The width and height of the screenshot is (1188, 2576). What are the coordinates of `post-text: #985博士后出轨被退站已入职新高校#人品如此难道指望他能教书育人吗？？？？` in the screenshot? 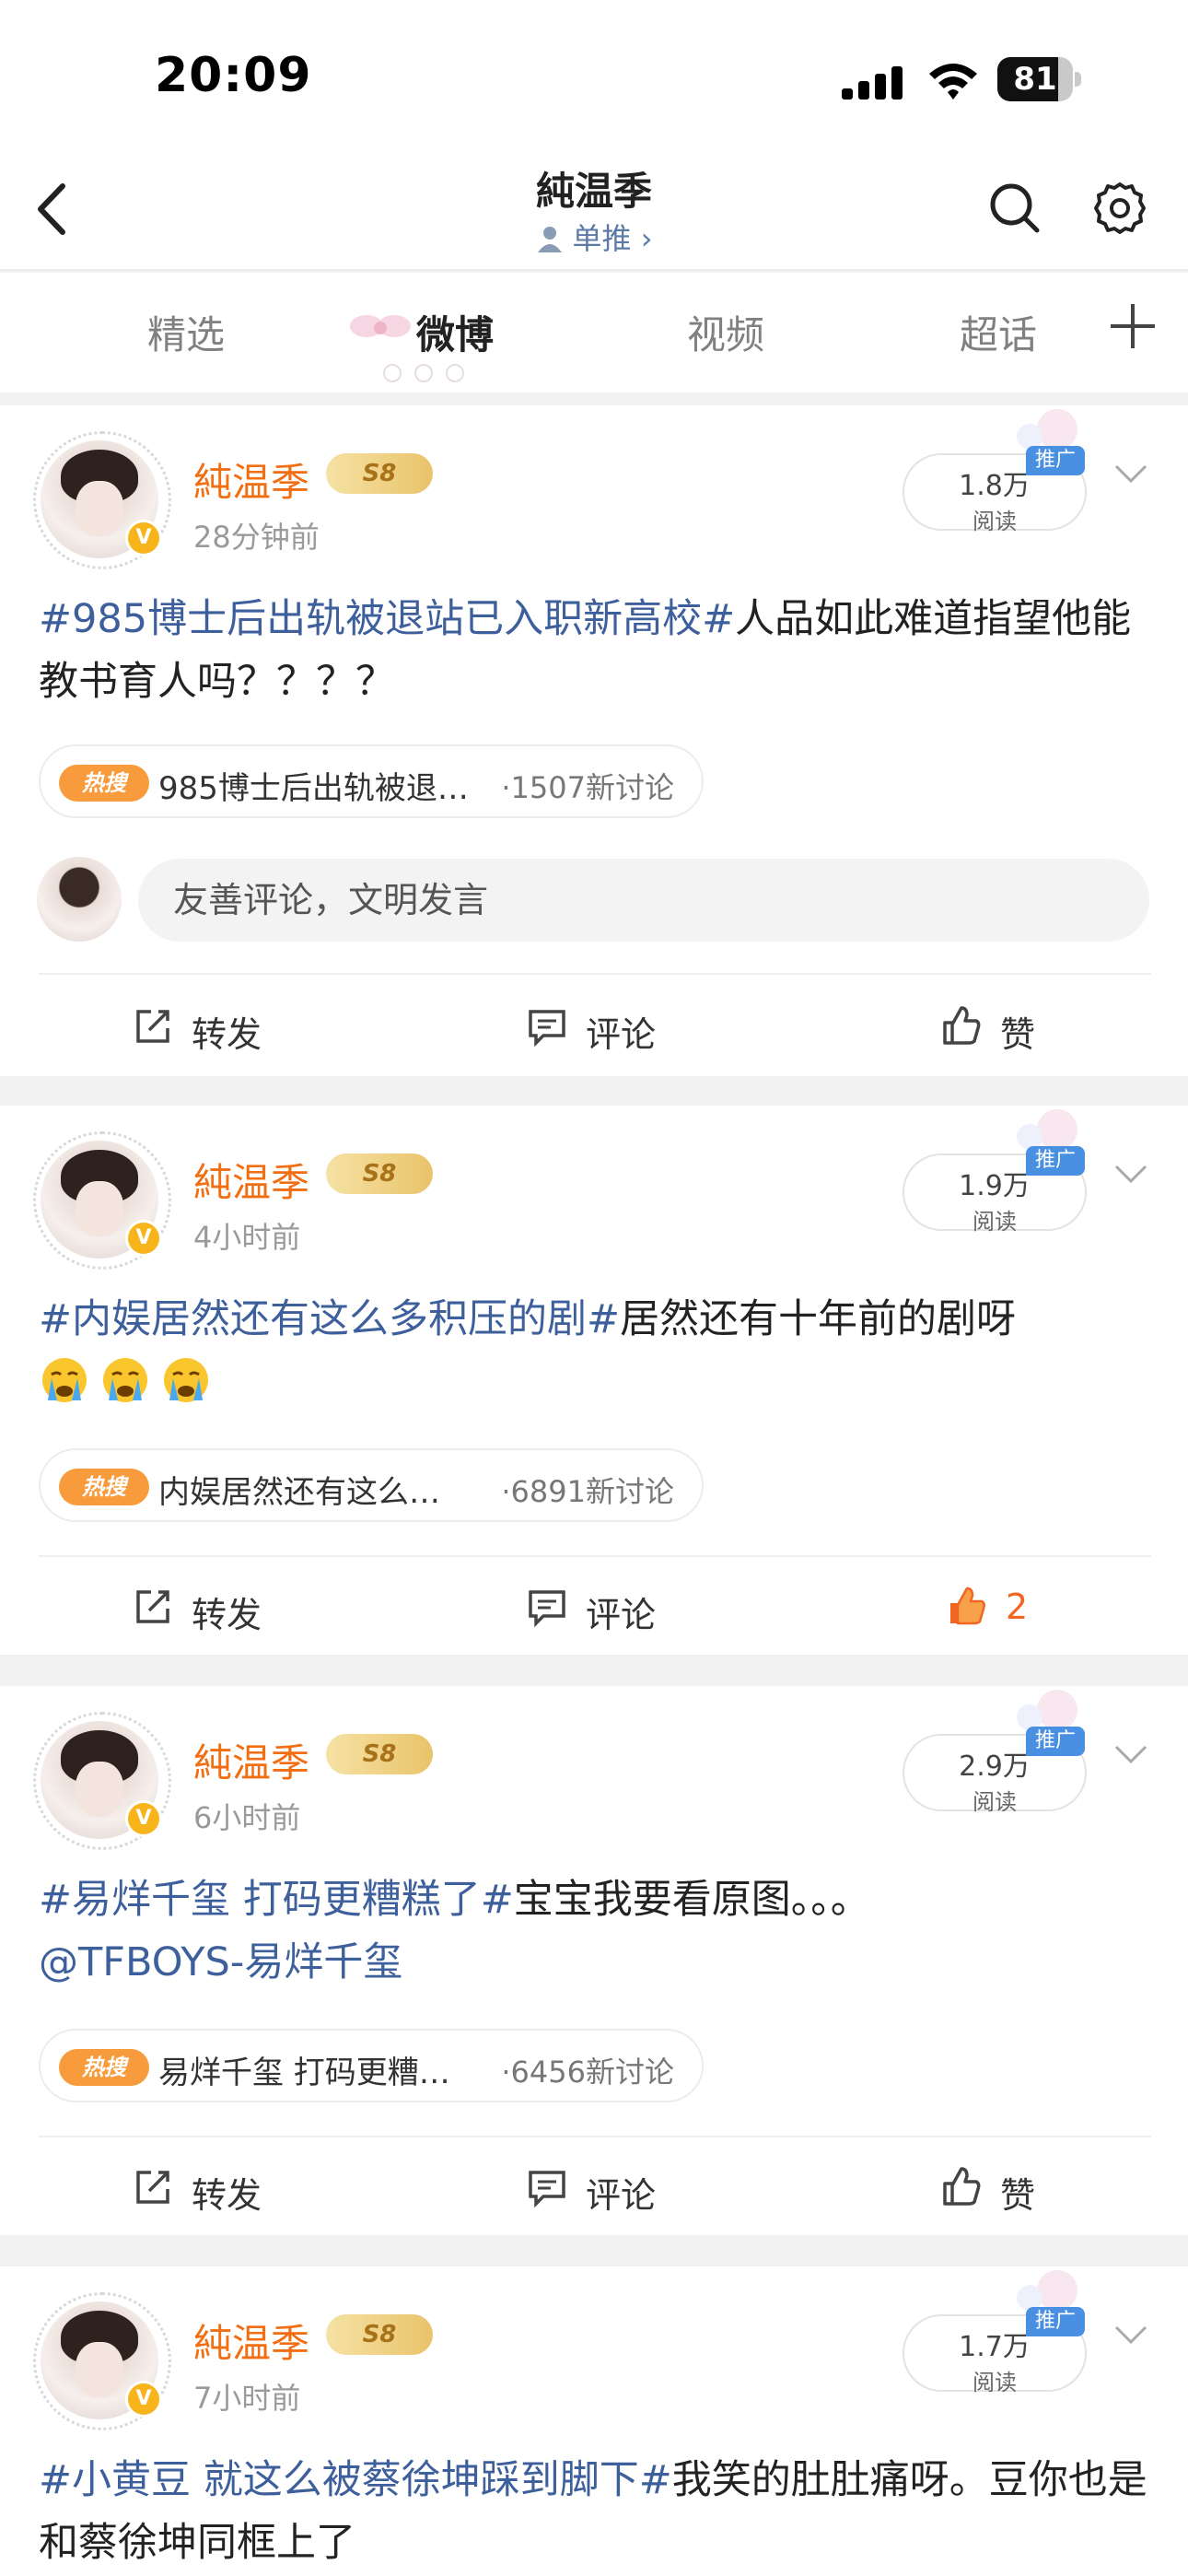 It's located at (585, 650).